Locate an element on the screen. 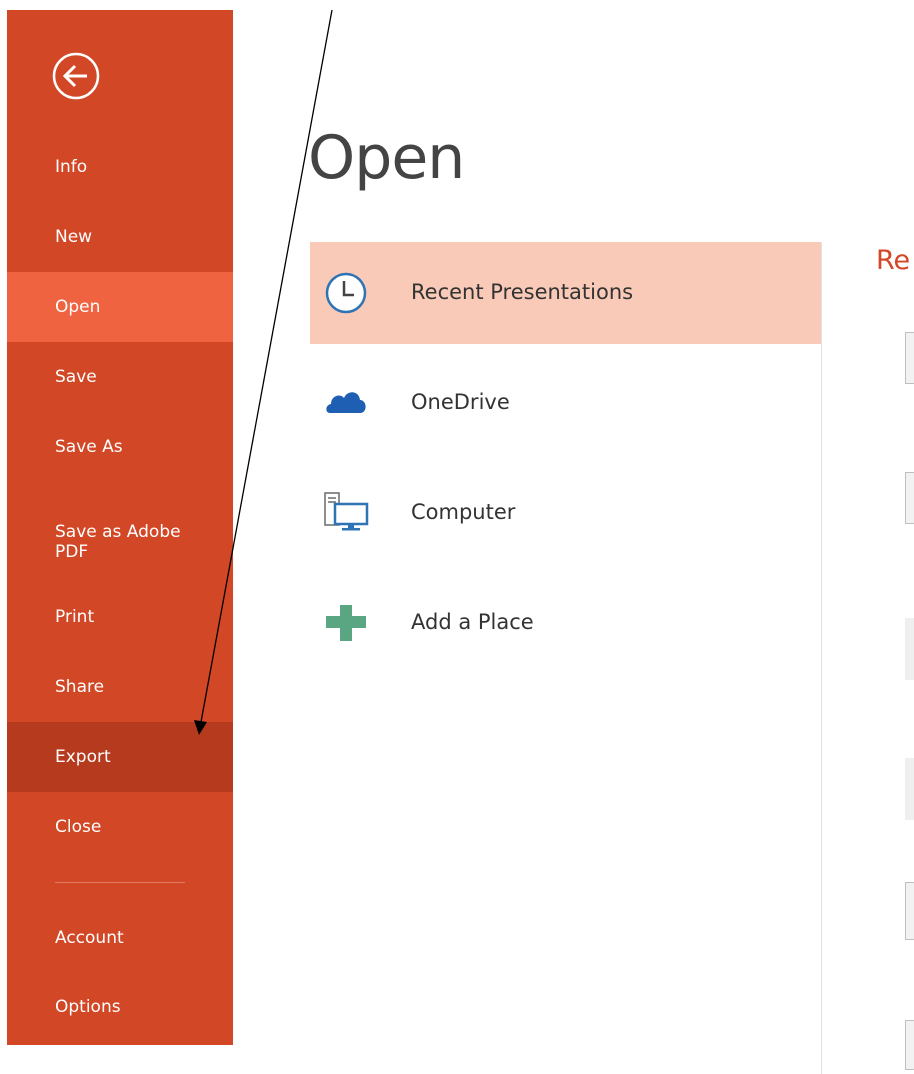  sidebar-item-close: Close is located at coordinates (120, 827).